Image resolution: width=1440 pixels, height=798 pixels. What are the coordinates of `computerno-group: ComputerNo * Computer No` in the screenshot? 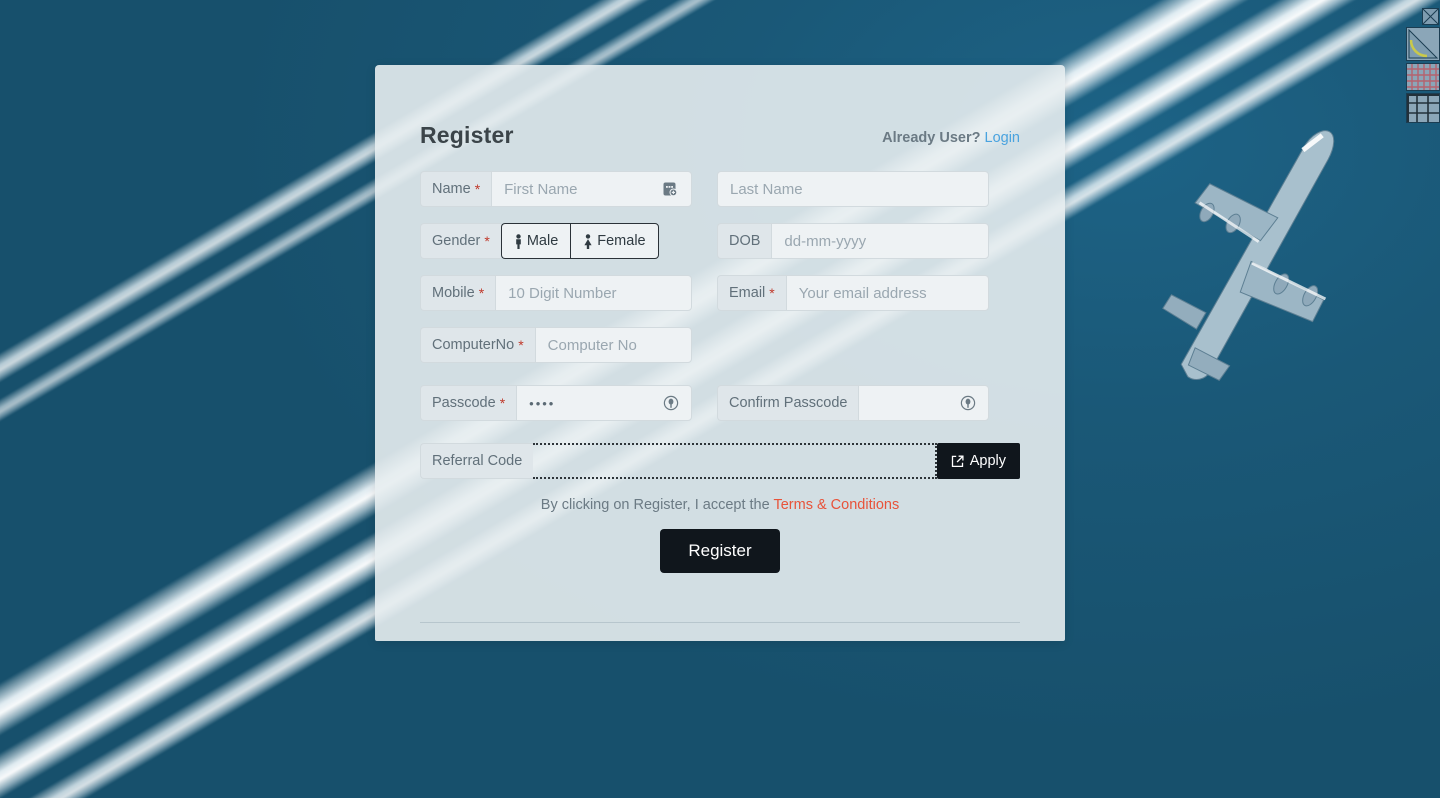 It's located at (556, 345).